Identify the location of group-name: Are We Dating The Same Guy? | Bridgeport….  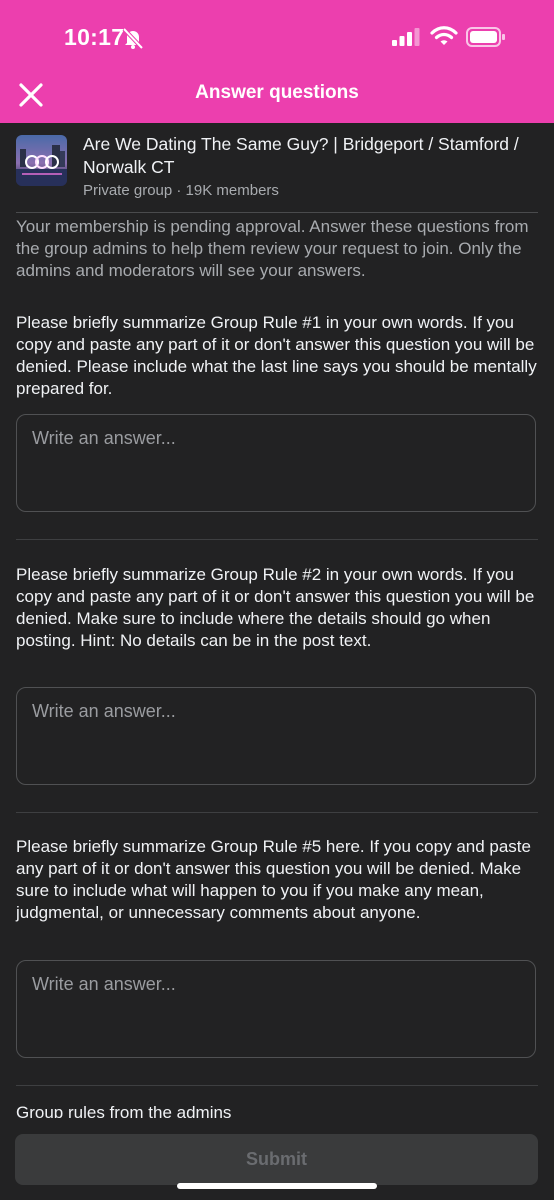
(303, 156).